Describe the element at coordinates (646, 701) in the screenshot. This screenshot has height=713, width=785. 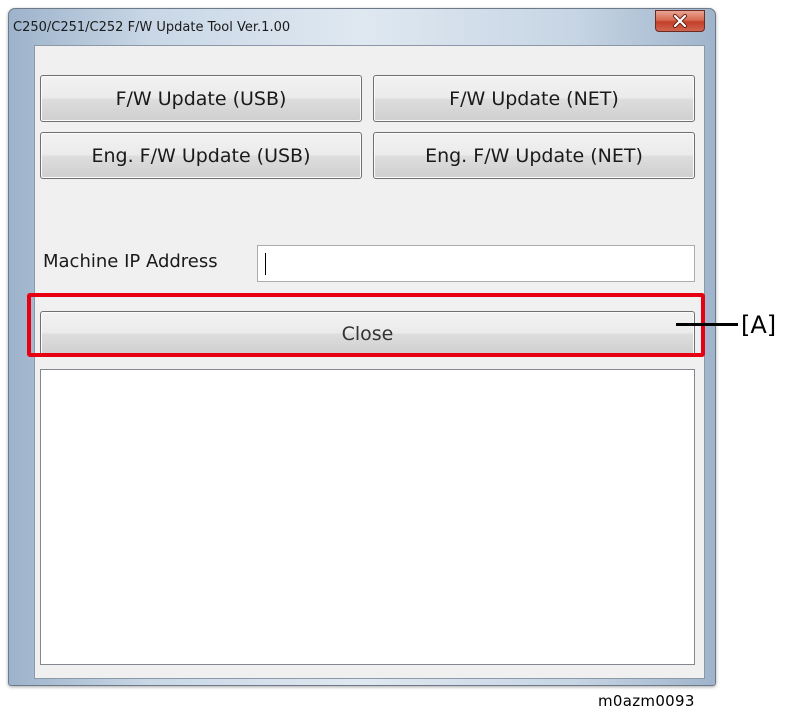
I see `figure-id: m0azm0093` at that location.